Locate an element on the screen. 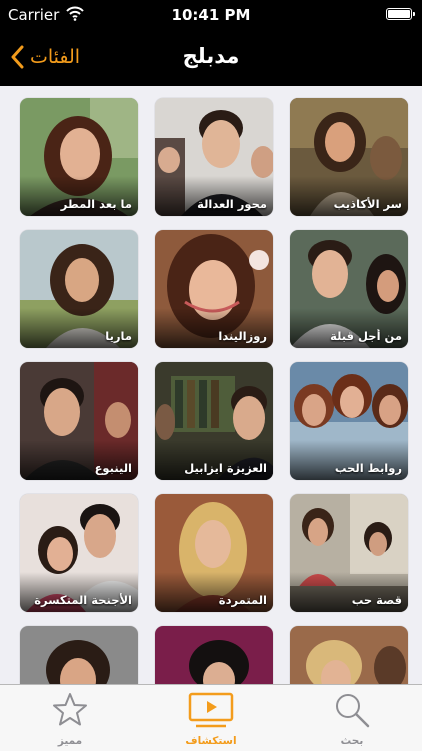  series-tile: المتمردة is located at coordinates (214, 553).